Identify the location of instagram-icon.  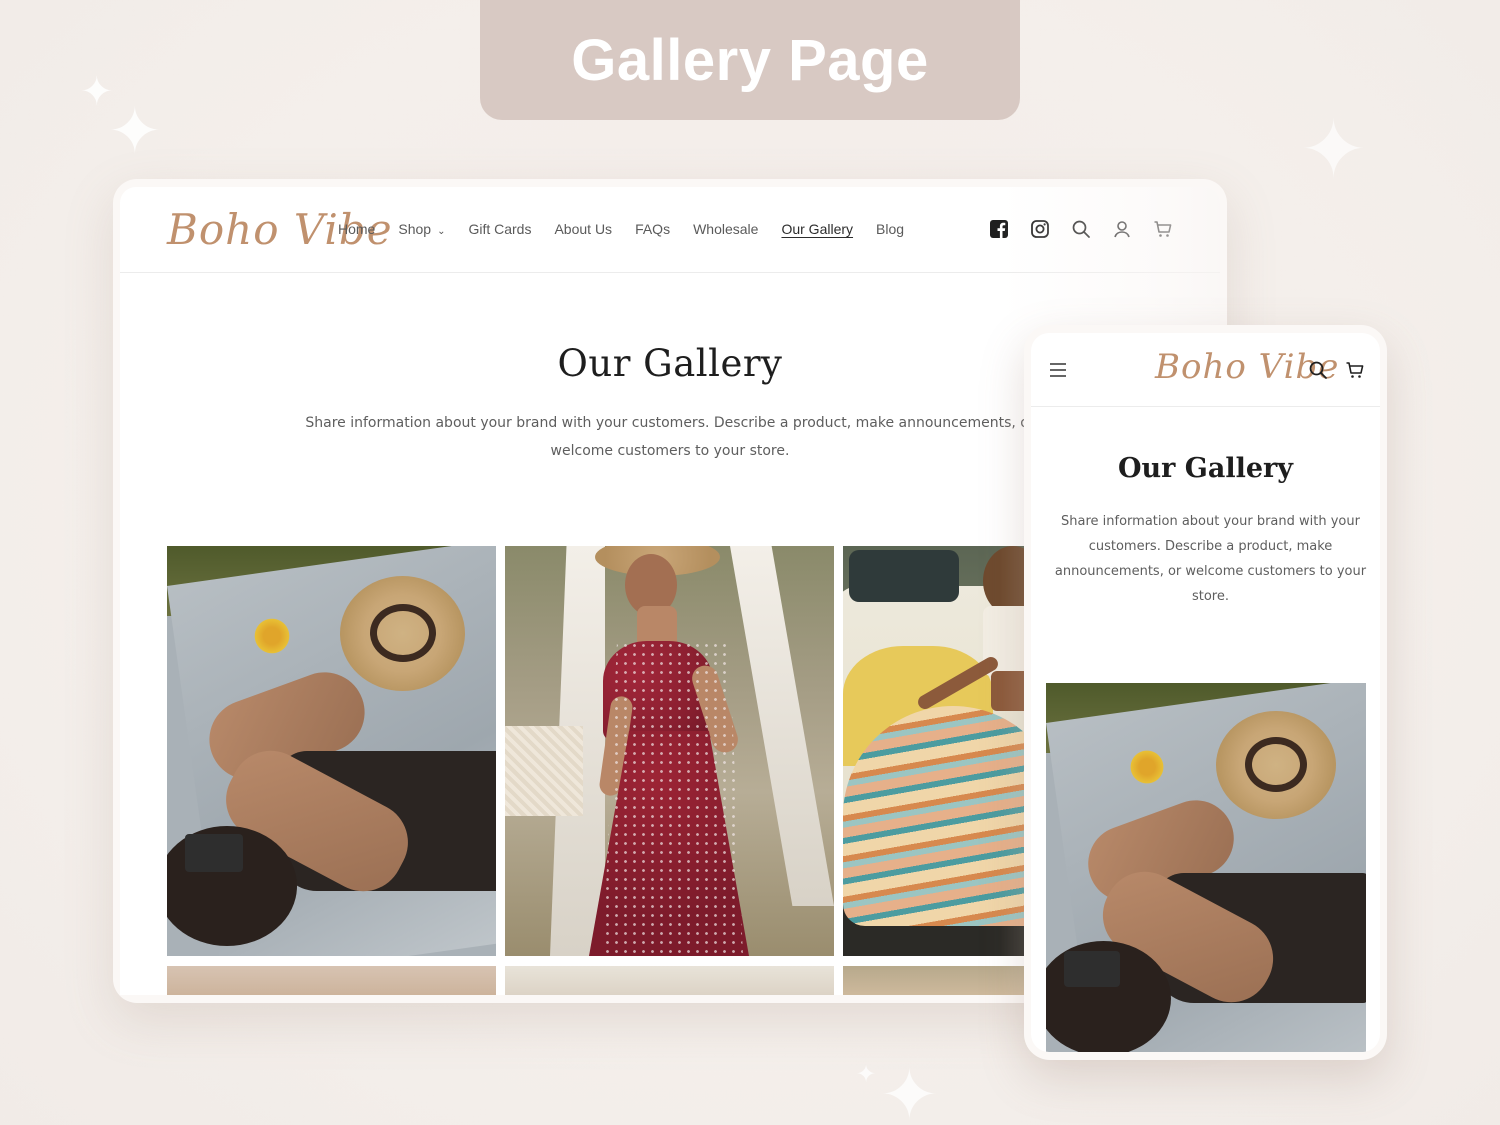
(1040, 229).